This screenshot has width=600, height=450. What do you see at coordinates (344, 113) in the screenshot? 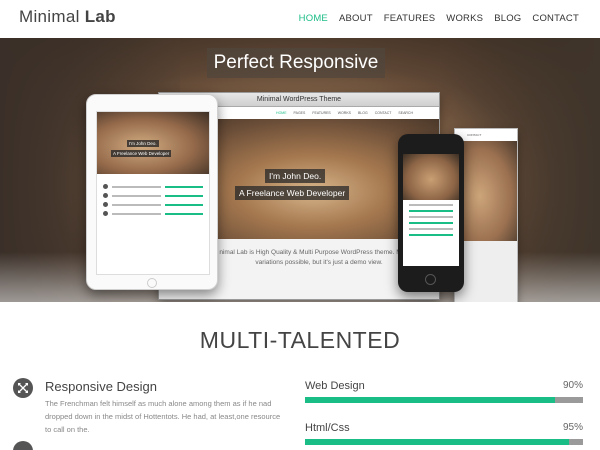
I see `mini-nav-works: WORKS` at bounding box center [344, 113].